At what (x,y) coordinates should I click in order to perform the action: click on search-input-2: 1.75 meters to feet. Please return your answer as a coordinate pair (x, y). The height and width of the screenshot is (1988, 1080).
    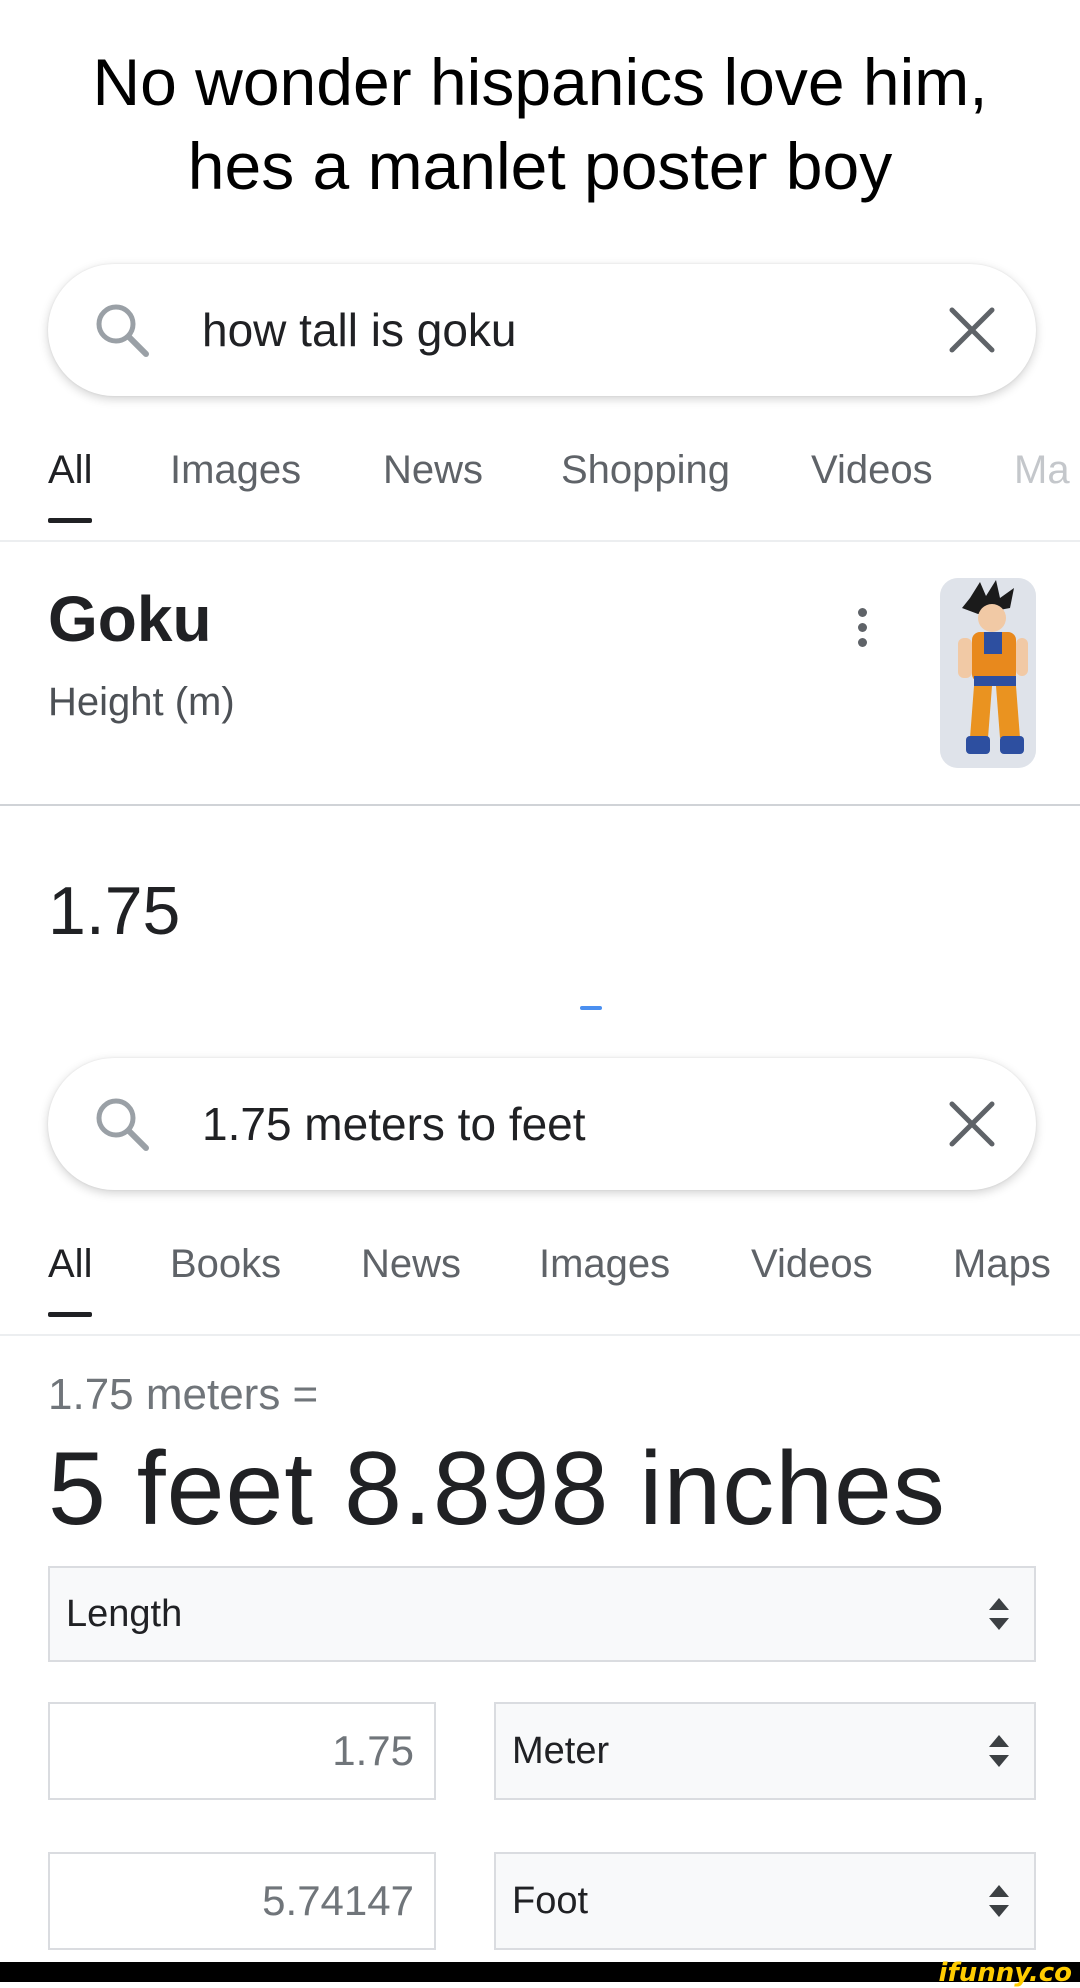
    Looking at the image, I should click on (394, 1124).